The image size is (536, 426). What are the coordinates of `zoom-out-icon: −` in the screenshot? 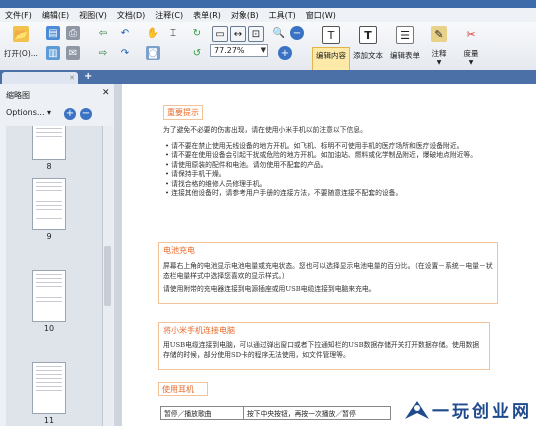 It's located at (297, 33).